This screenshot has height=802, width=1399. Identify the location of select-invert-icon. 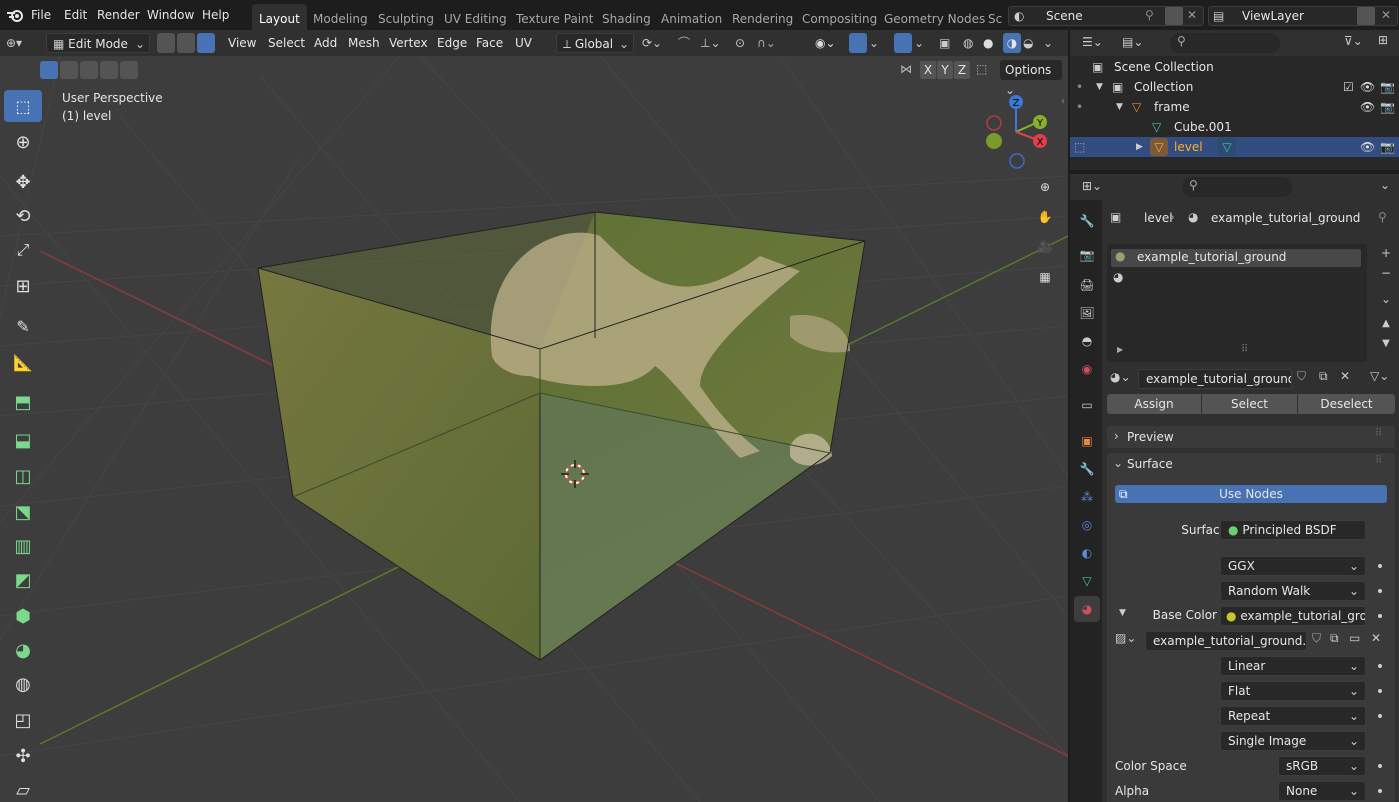
(109, 70).